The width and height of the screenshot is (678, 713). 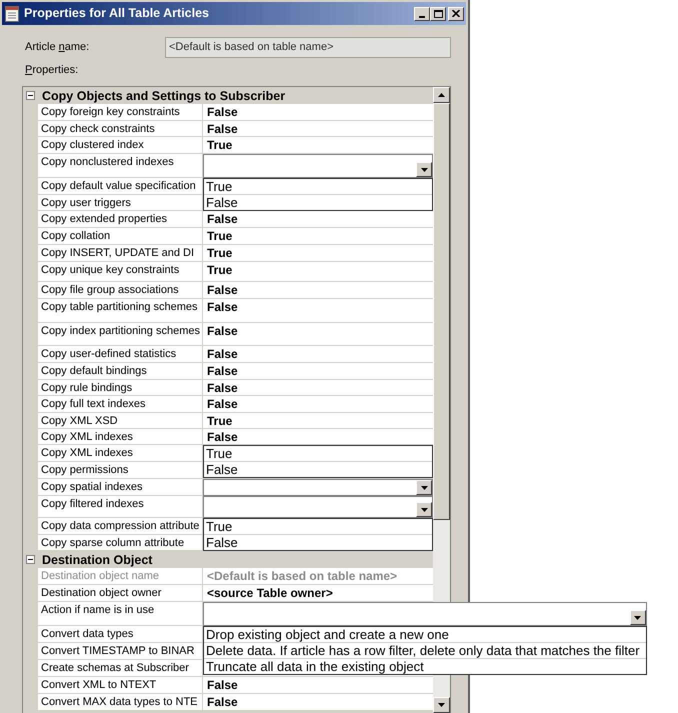 I want to click on section-label: Properties:, so click(x=51, y=70).